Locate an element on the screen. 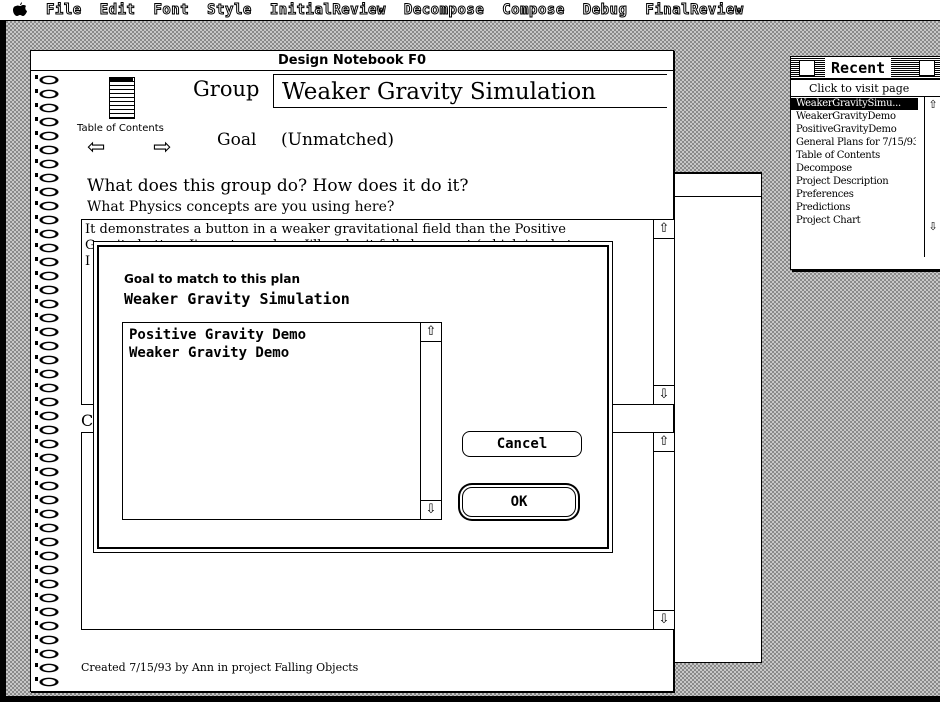  recent-item-project-description: Project Description is located at coordinates (856, 182).